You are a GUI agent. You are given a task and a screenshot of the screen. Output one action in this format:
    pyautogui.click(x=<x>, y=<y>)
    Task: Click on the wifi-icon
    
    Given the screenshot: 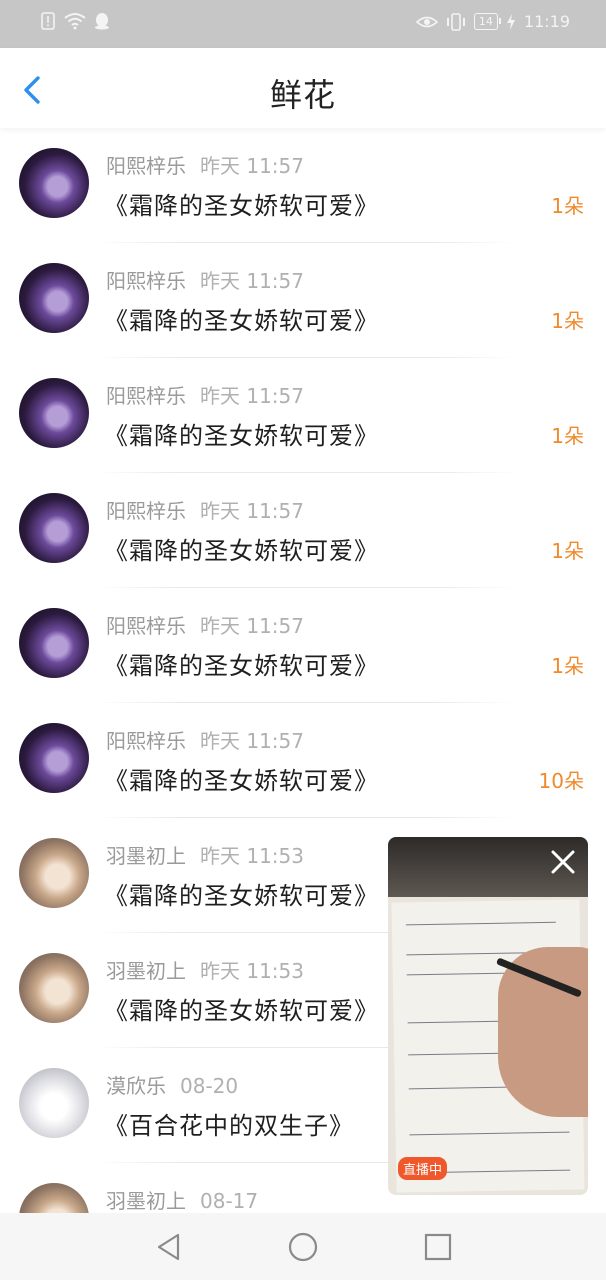 What is the action you would take?
    pyautogui.click(x=75, y=21)
    